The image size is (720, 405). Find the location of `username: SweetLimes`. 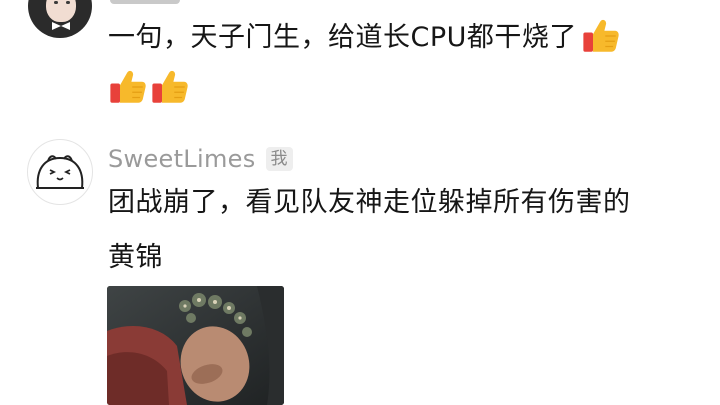

username: SweetLimes is located at coordinates (182, 159).